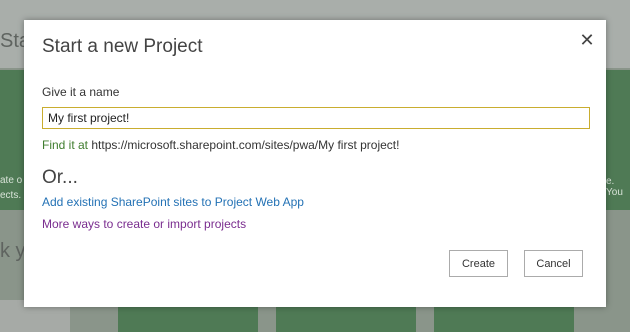 This screenshot has width=630, height=332. I want to click on close-icon: ✕, so click(587, 40).